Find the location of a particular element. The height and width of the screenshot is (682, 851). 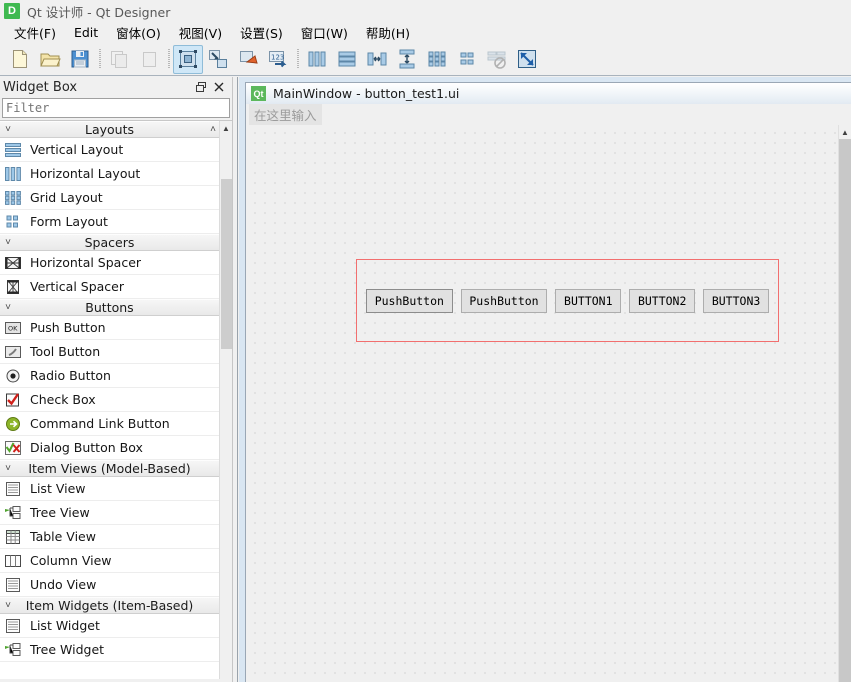

layout-form-button is located at coordinates (467, 59).